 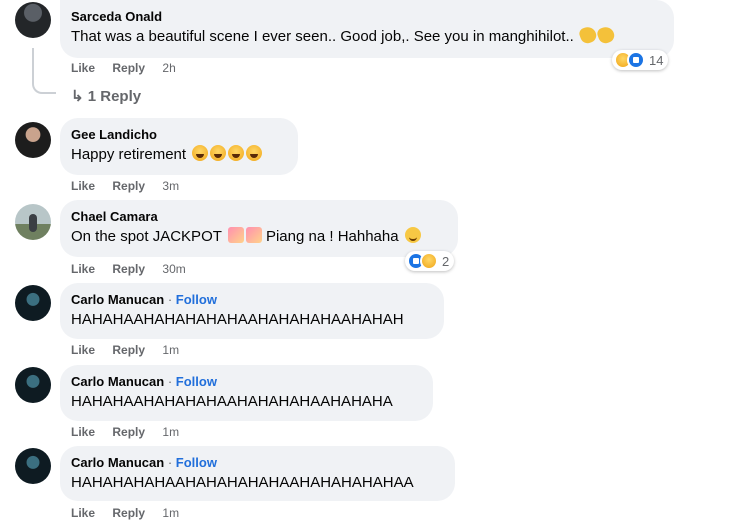 I want to click on comment-text: HAHAHAAHAHAHAHAAHAHAHAHAAHAHAHA, so click(x=232, y=401).